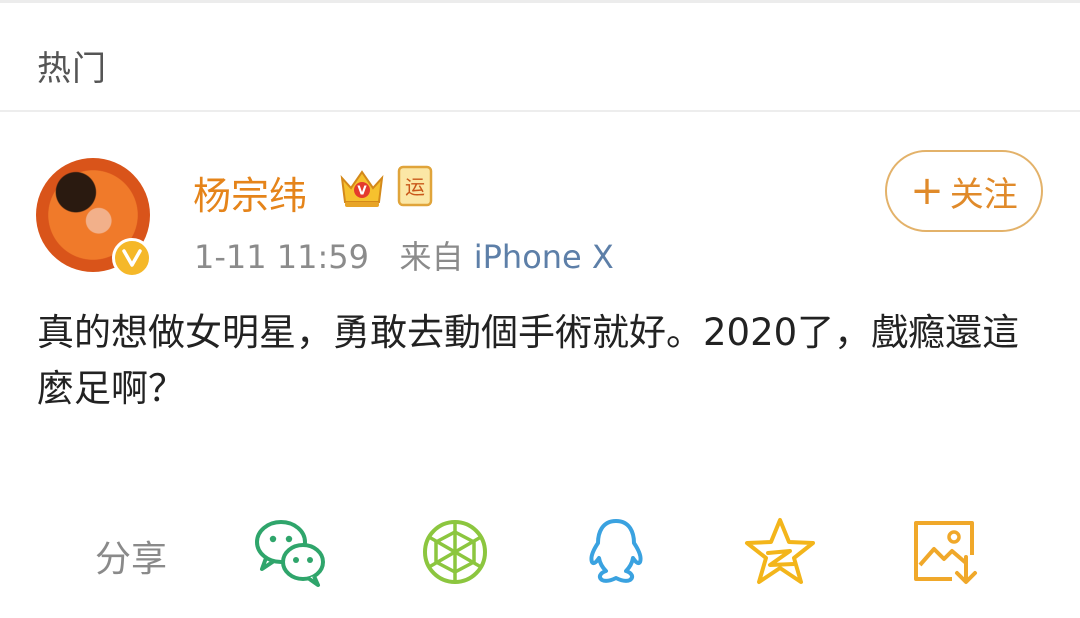 This screenshot has height=618, width=1080. Describe the element at coordinates (282, 257) in the screenshot. I see `post-time: 1-11 11:59` at that location.